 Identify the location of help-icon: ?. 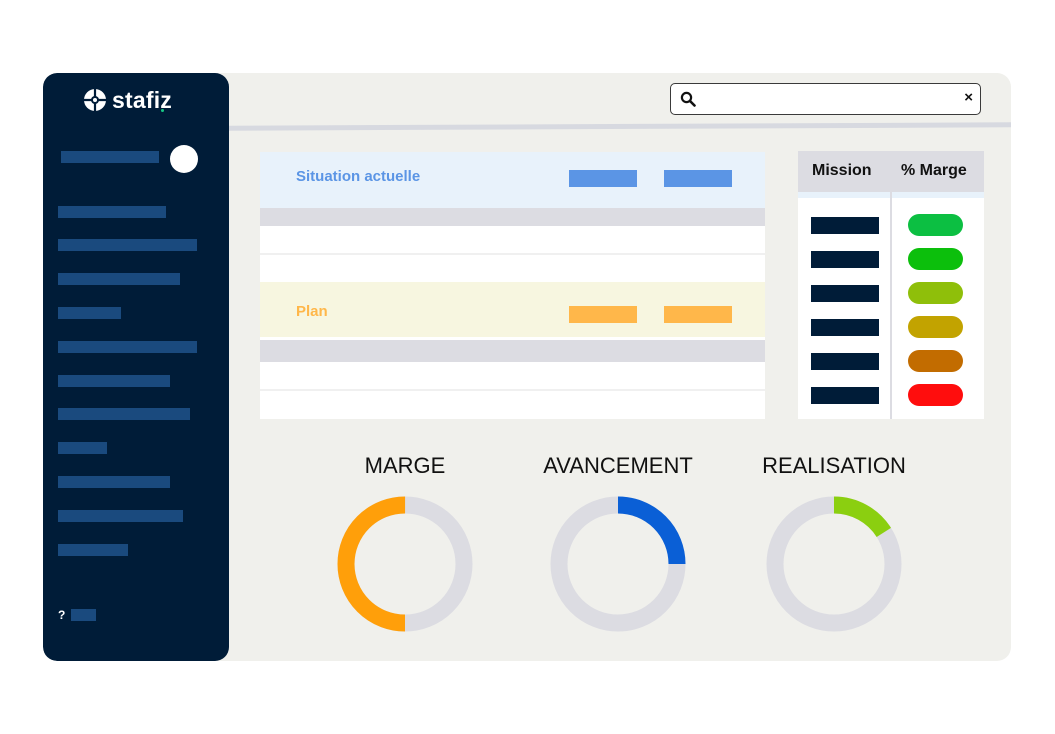
(61, 615).